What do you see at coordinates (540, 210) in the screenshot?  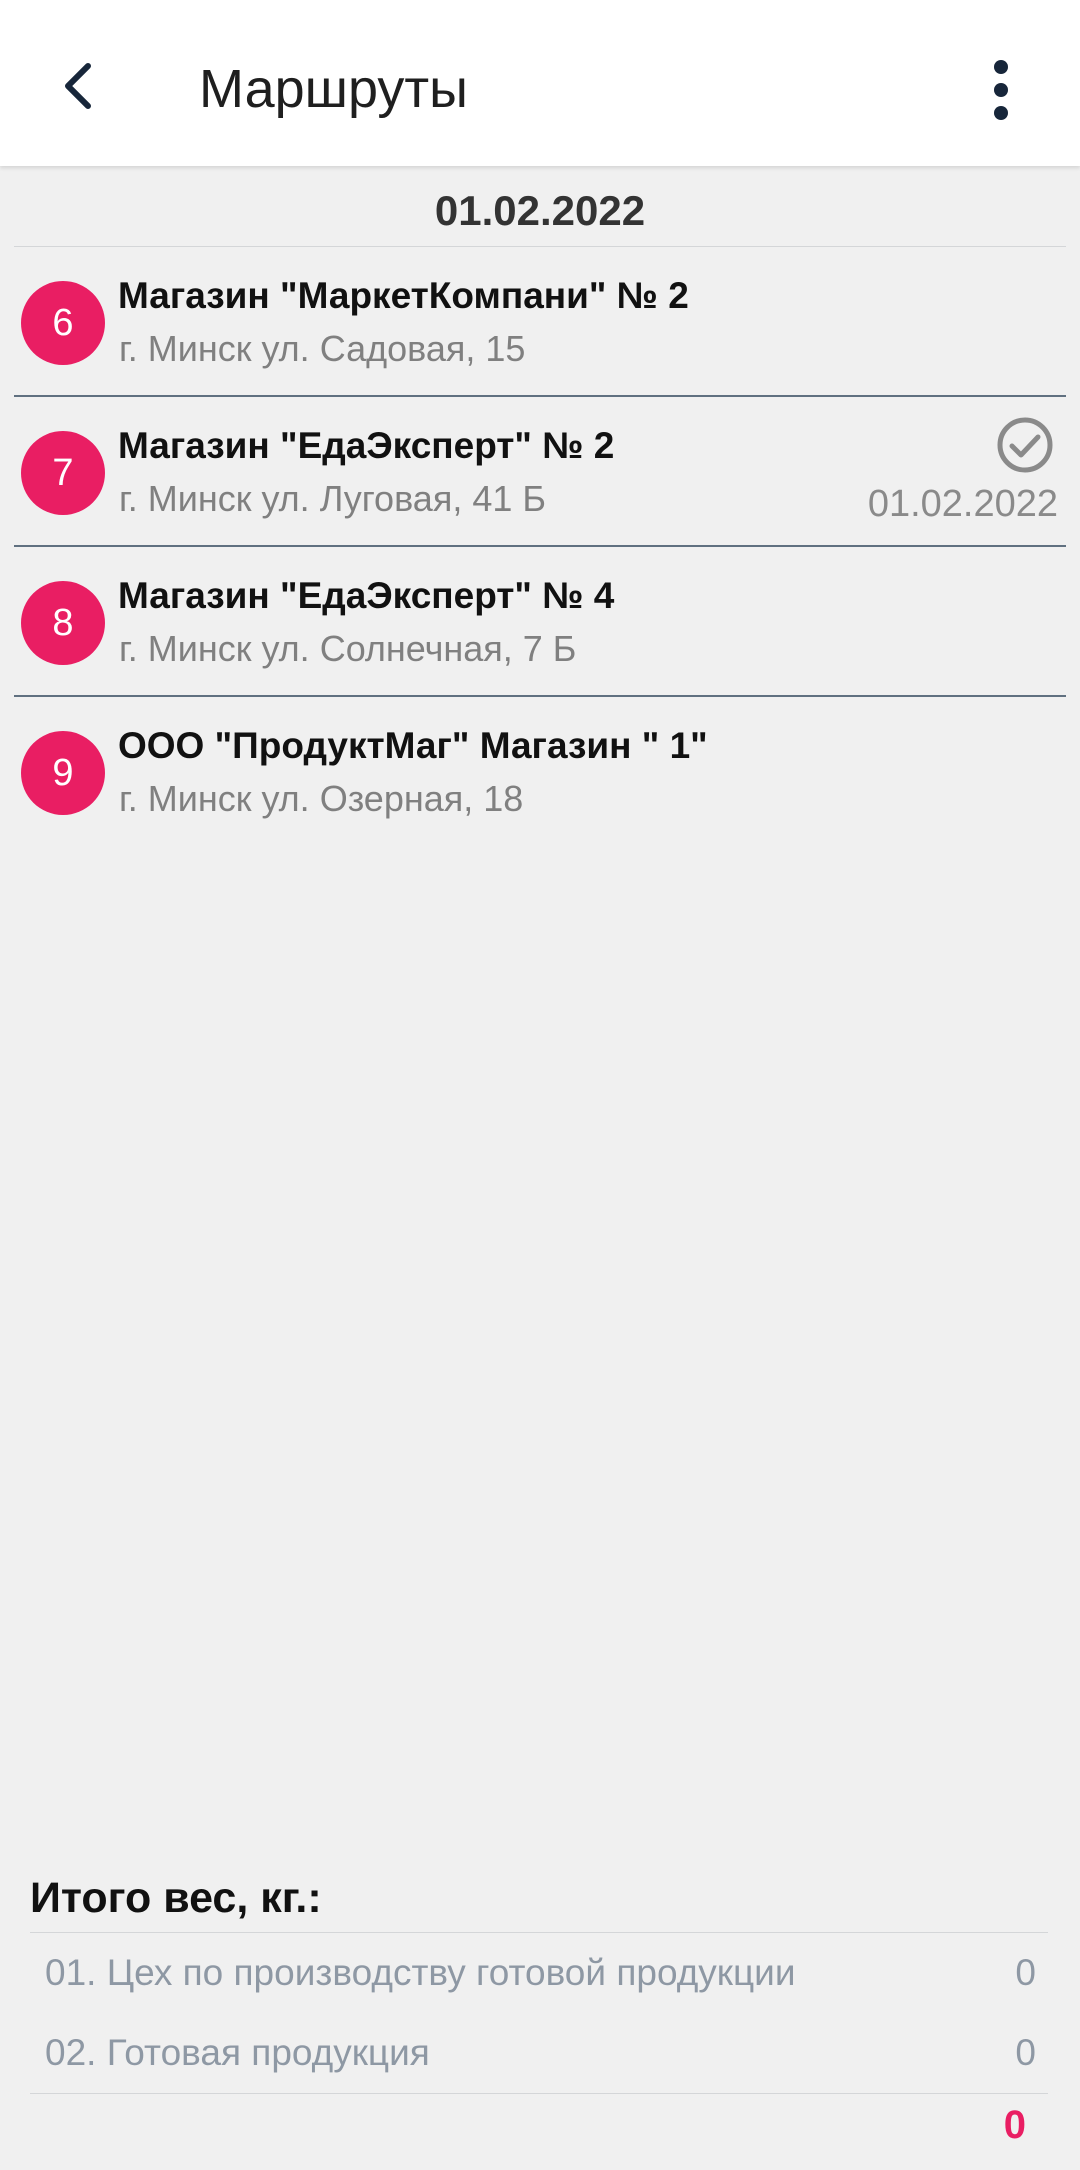 I see `date-header: 01.02.2022` at bounding box center [540, 210].